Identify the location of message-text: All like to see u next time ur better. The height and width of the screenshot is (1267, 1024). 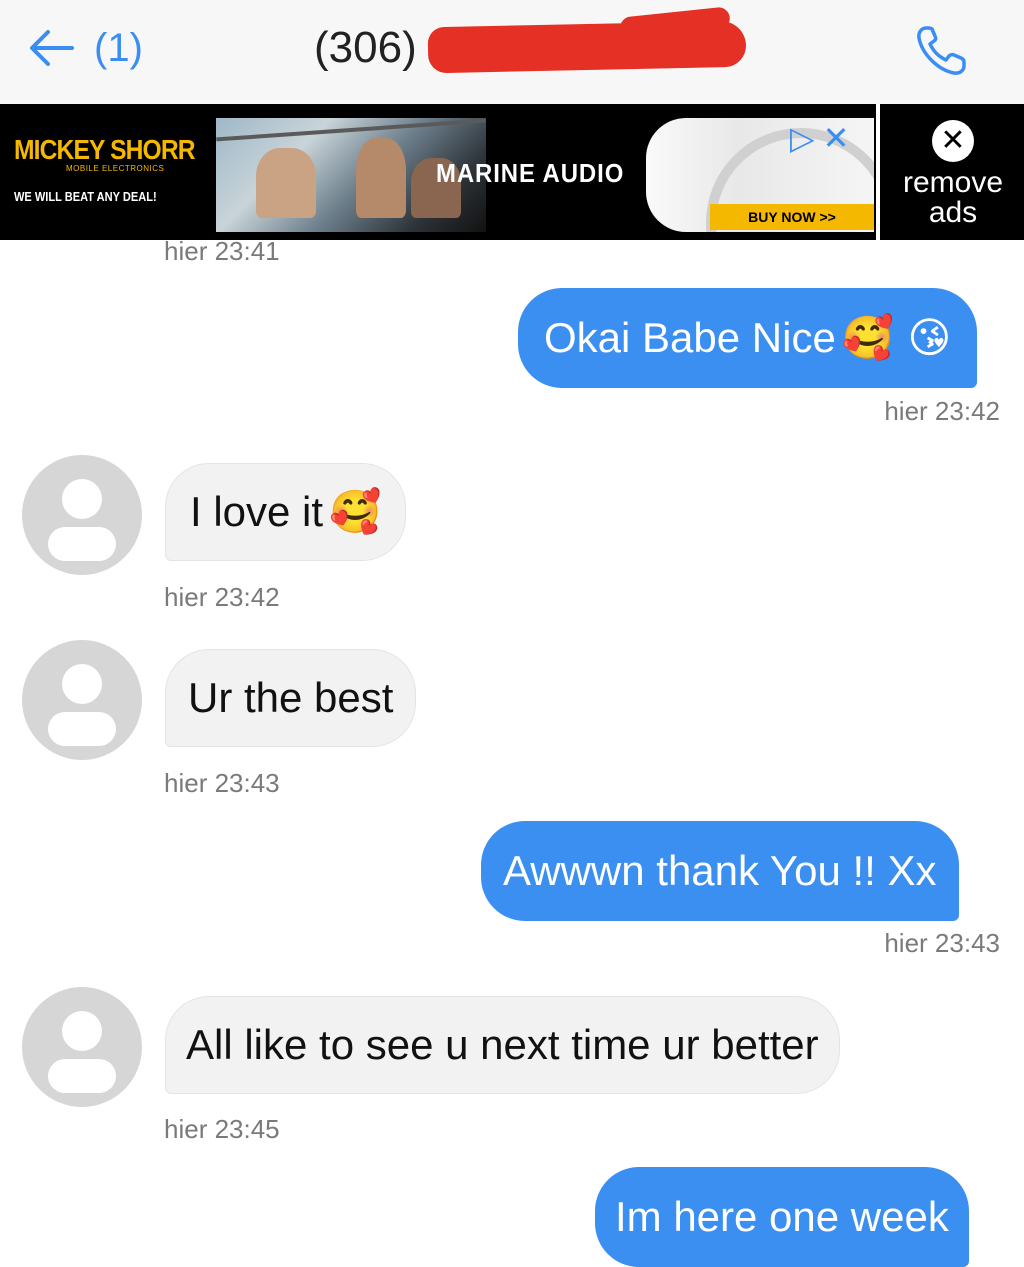
(502, 1044).